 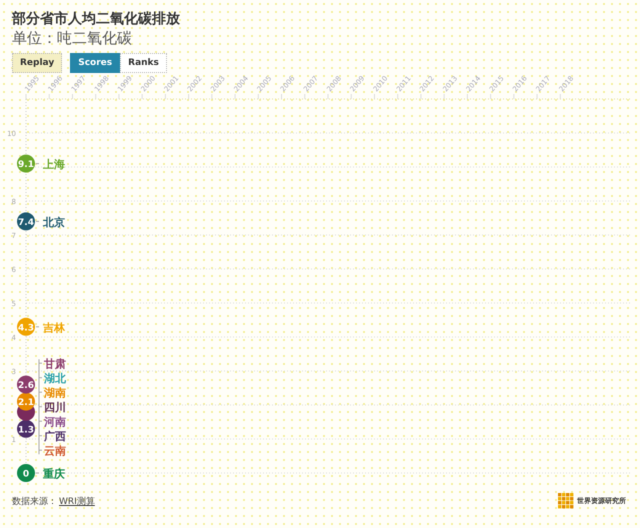 I want to click on data-label: 4.3, so click(x=26, y=328).